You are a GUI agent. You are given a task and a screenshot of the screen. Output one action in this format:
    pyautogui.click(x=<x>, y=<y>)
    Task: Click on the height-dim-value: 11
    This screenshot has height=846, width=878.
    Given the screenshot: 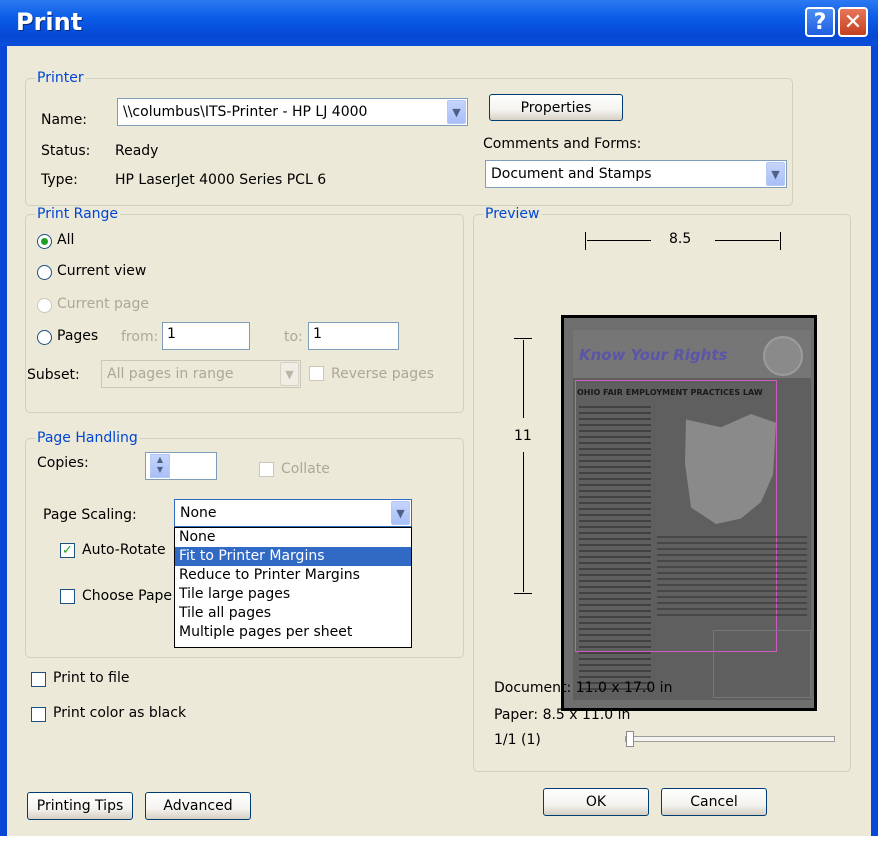 What is the action you would take?
    pyautogui.click(x=523, y=436)
    